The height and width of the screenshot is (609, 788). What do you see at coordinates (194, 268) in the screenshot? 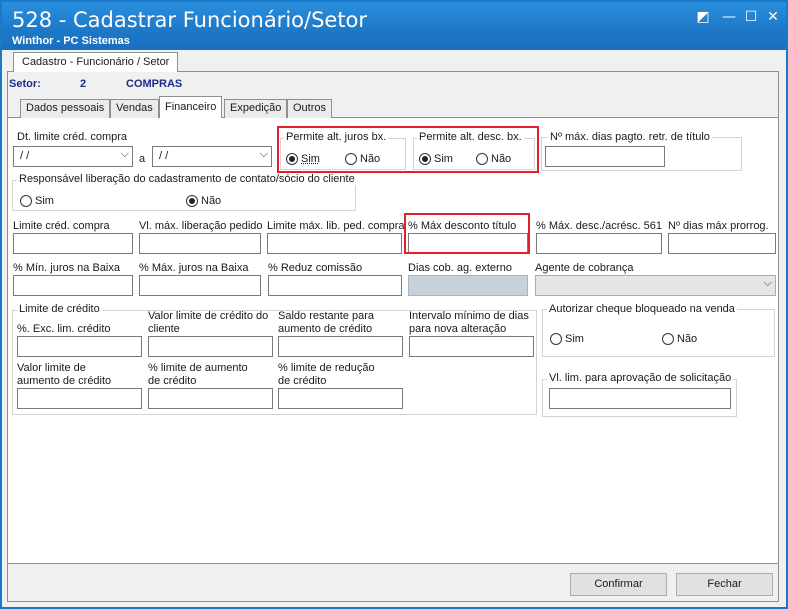
I see `max-juros-baixa-label: % Máx. juros na Baixa` at bounding box center [194, 268].